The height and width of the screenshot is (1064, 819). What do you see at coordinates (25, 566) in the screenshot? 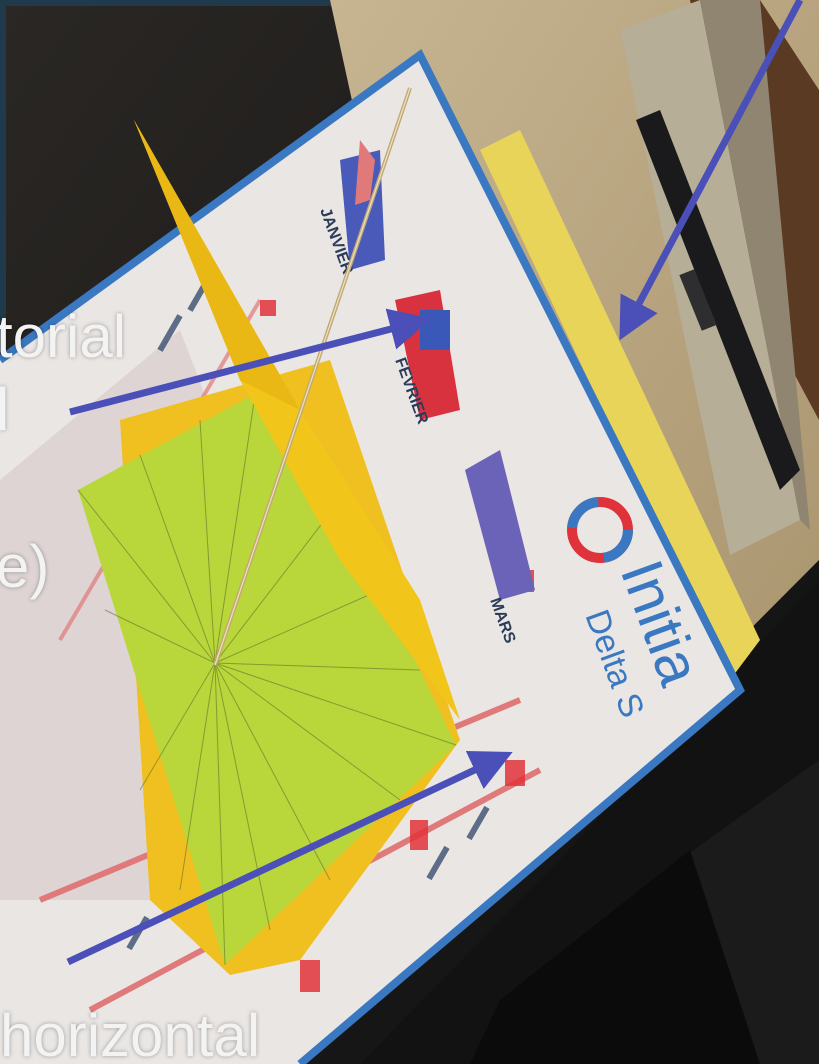
I see `caption-parenthetical: e)` at bounding box center [25, 566].